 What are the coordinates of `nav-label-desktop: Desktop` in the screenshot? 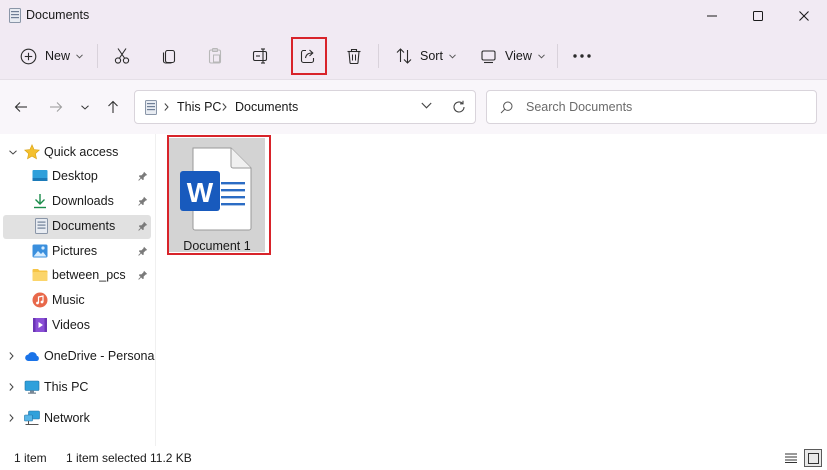 It's located at (75, 176).